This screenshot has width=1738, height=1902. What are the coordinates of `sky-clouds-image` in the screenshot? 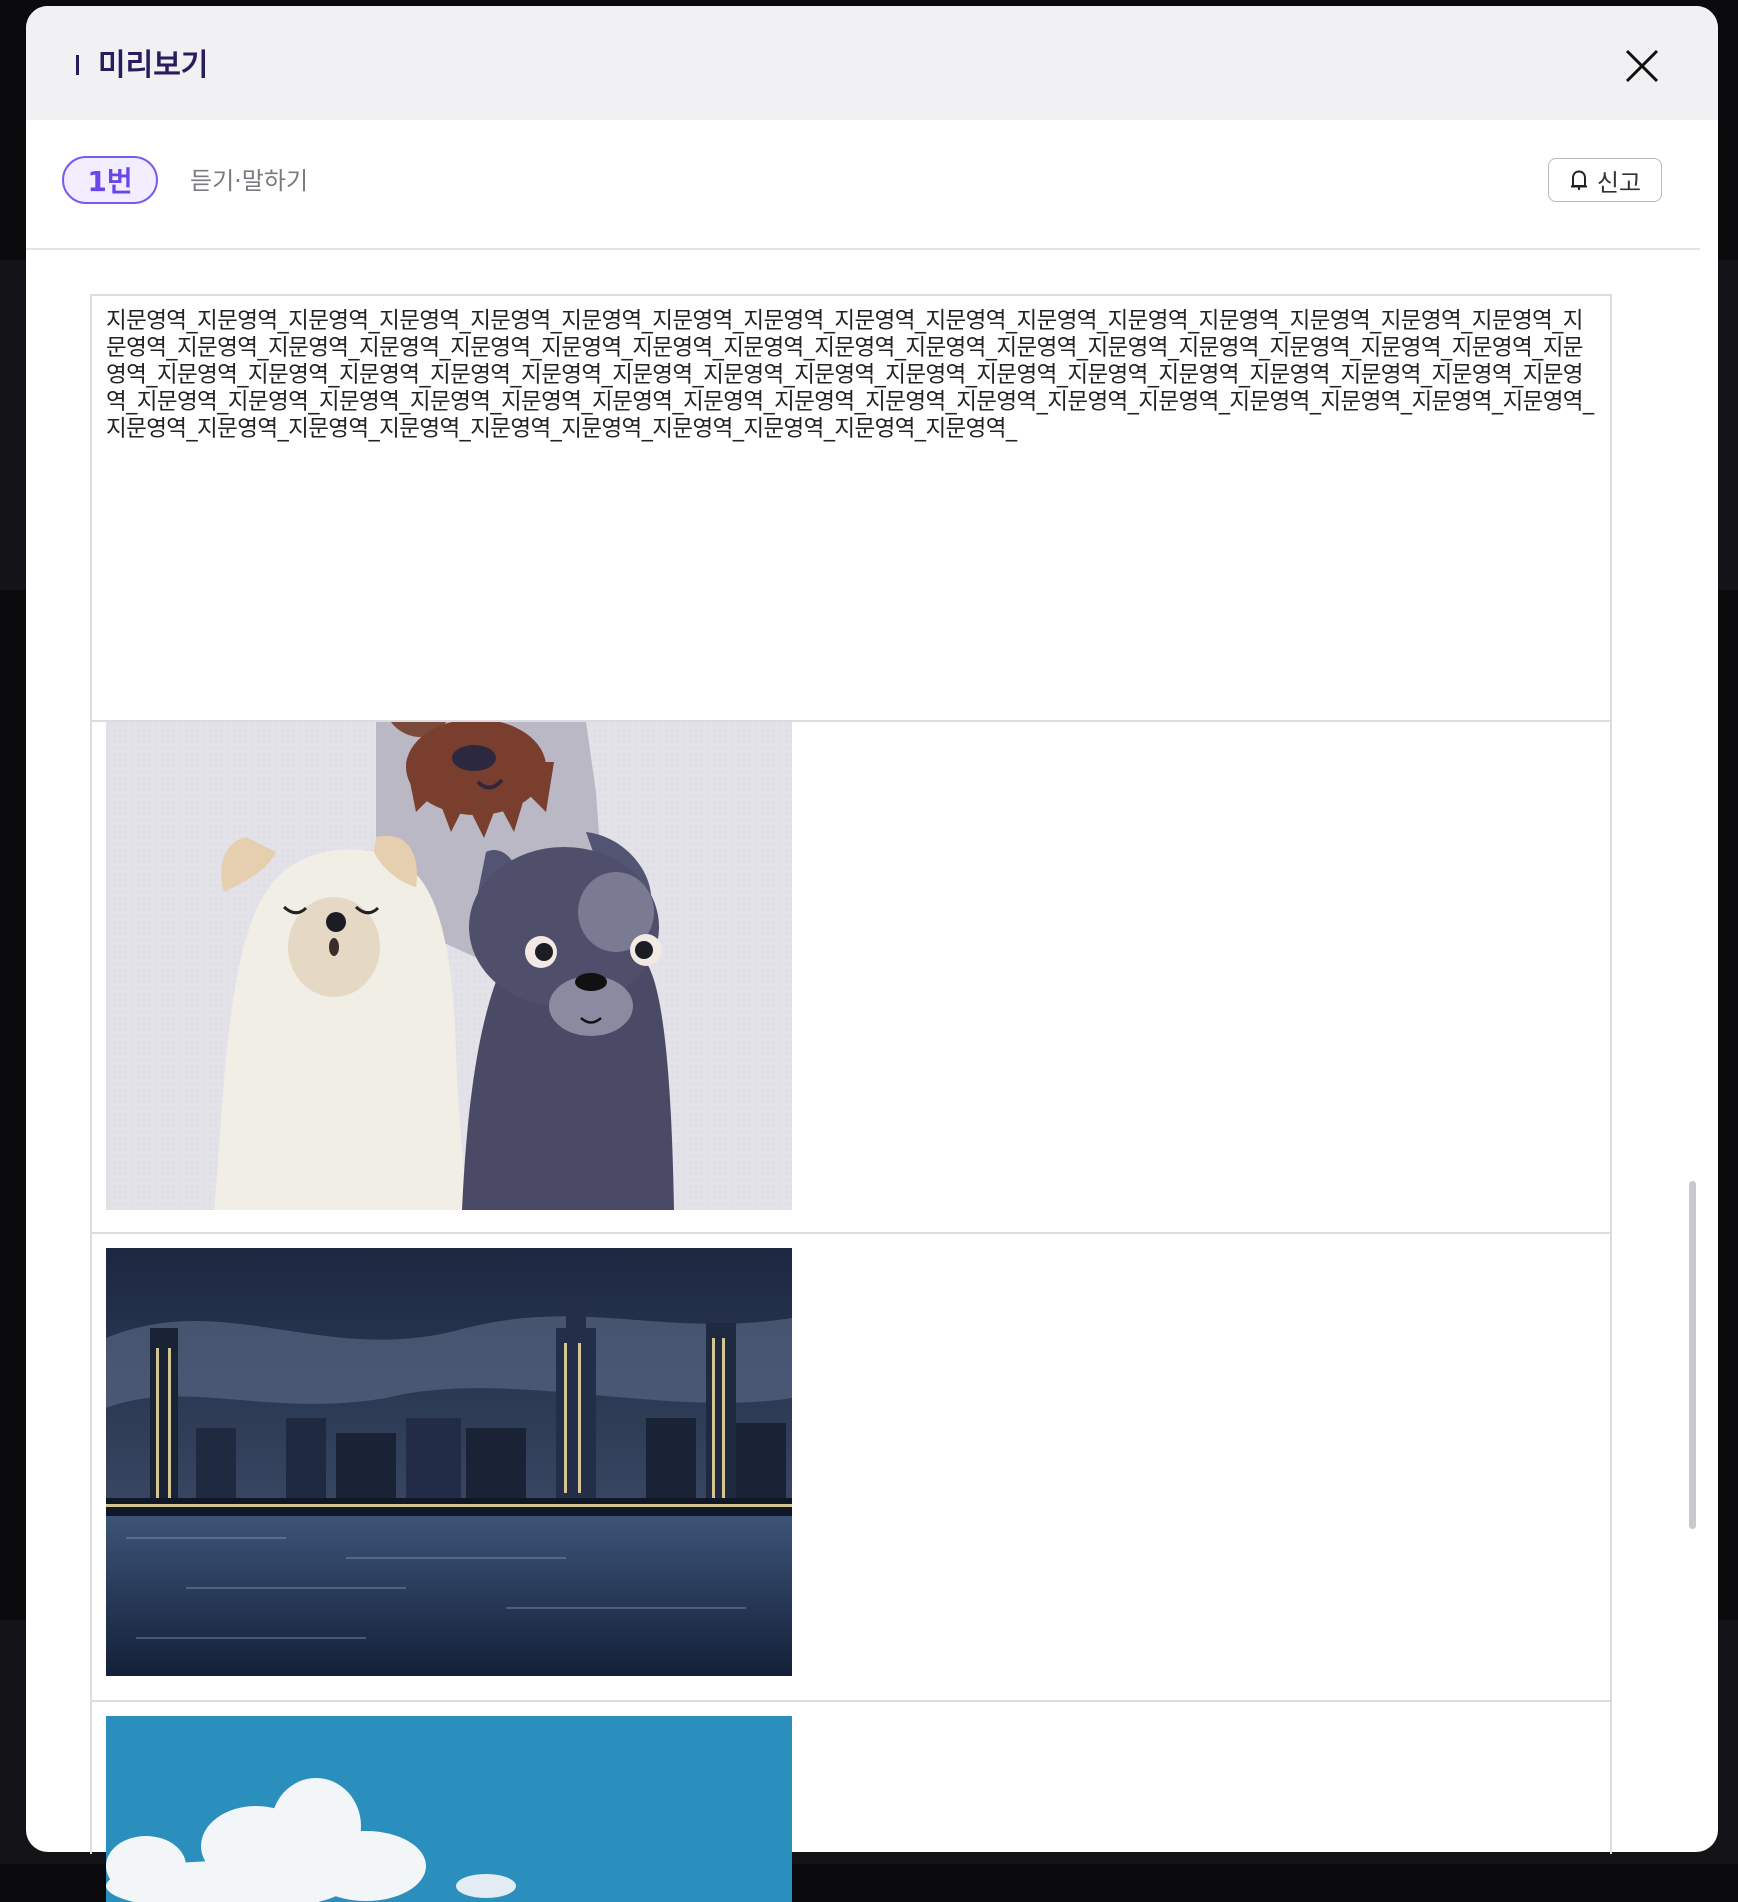 It's located at (449, 1809).